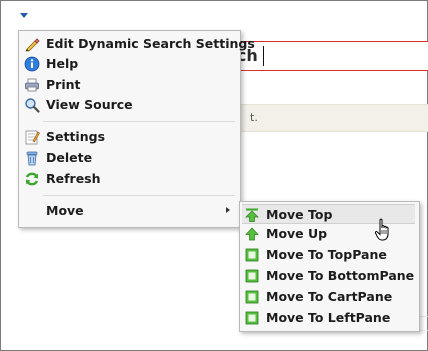 This screenshot has height=351, width=428. Describe the element at coordinates (76, 136) in the screenshot. I see `menu-item-label: Settings` at that location.